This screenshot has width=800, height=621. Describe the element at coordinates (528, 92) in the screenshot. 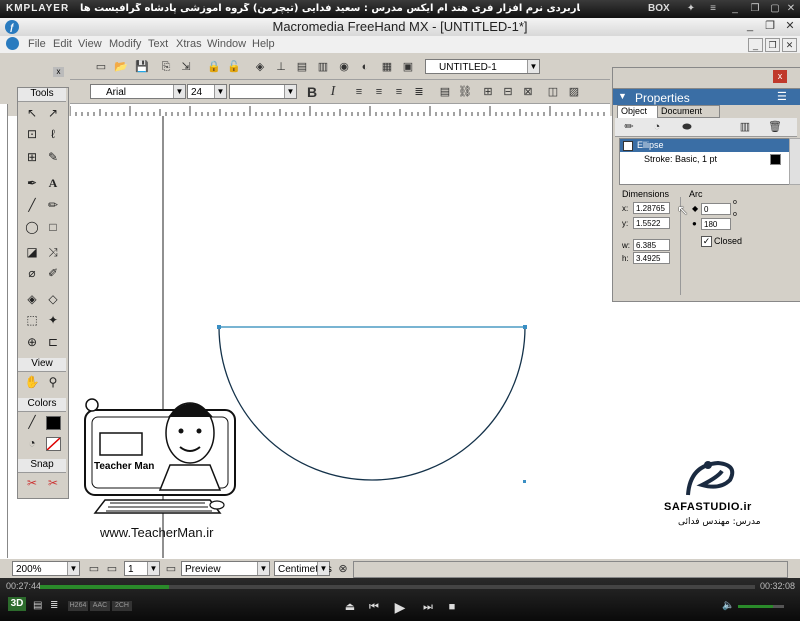

I see `attach-to-path-icon: ⊠` at that location.